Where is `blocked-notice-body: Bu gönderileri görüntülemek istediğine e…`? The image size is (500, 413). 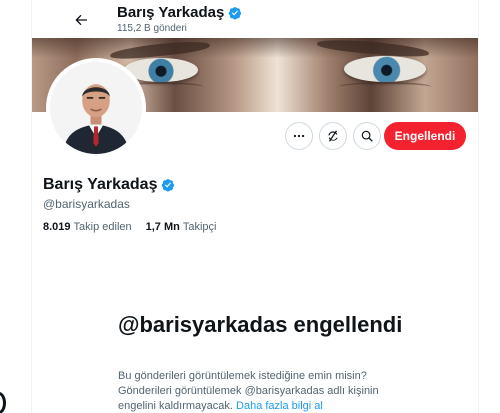
blocked-notice-body: Bu gönderileri görüntülemek istediğine e… is located at coordinates (260, 391).